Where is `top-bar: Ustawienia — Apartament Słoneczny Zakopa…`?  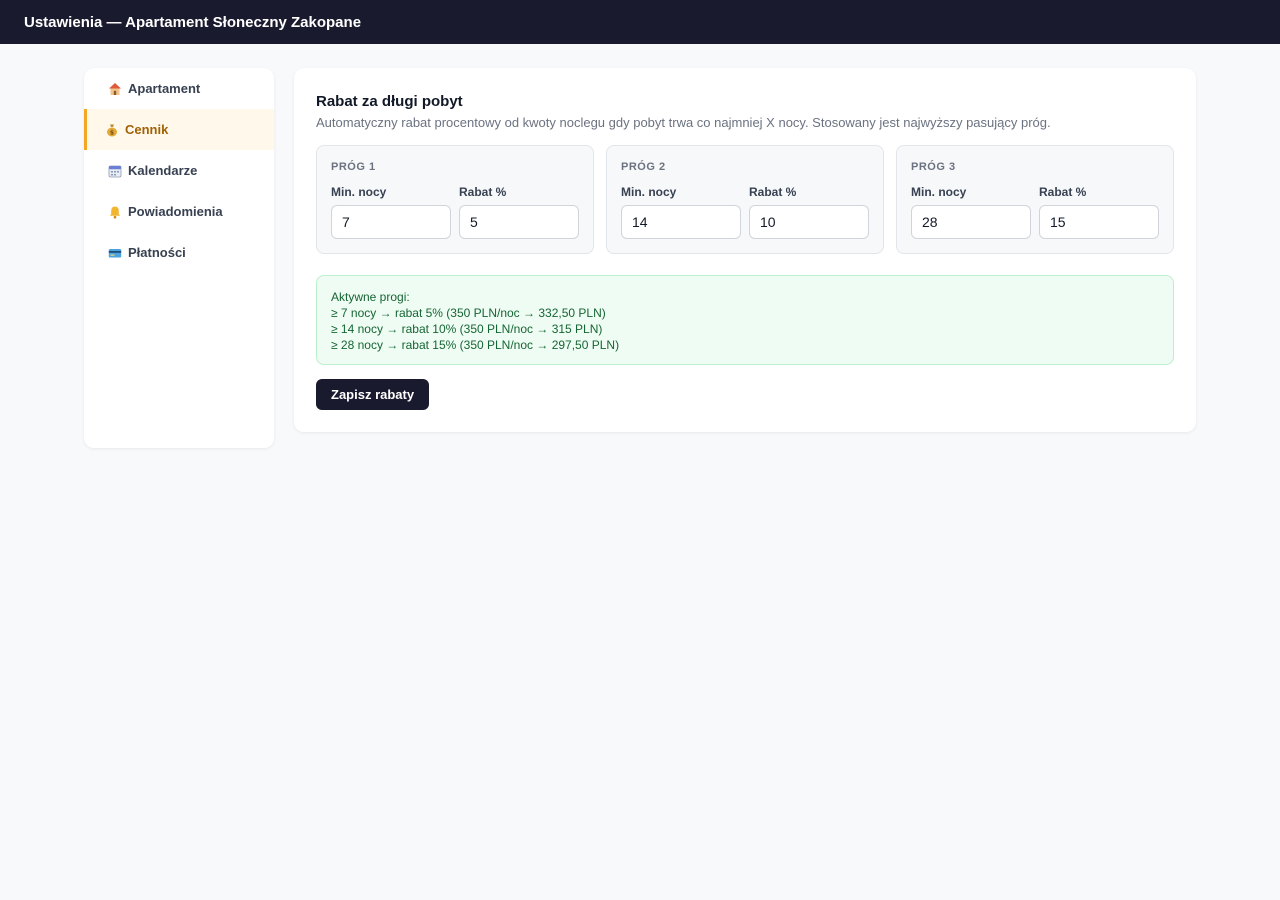 top-bar: Ustawienia — Apartament Słoneczny Zakopa… is located at coordinates (640, 22).